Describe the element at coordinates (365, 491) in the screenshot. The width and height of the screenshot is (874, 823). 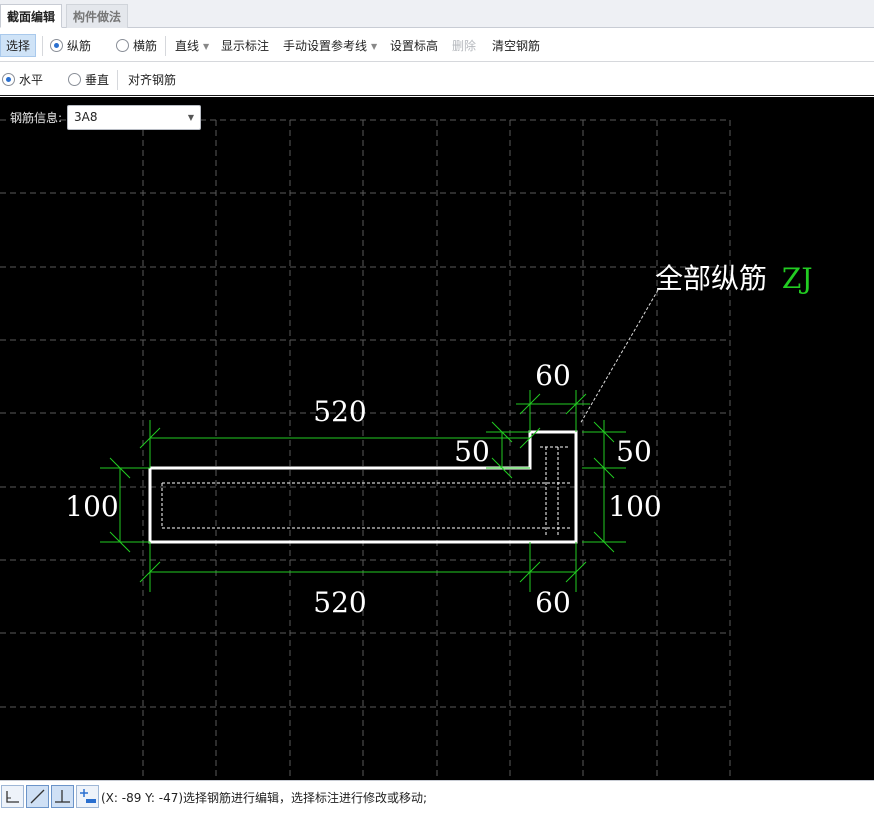
I see `rebar-lines` at that location.